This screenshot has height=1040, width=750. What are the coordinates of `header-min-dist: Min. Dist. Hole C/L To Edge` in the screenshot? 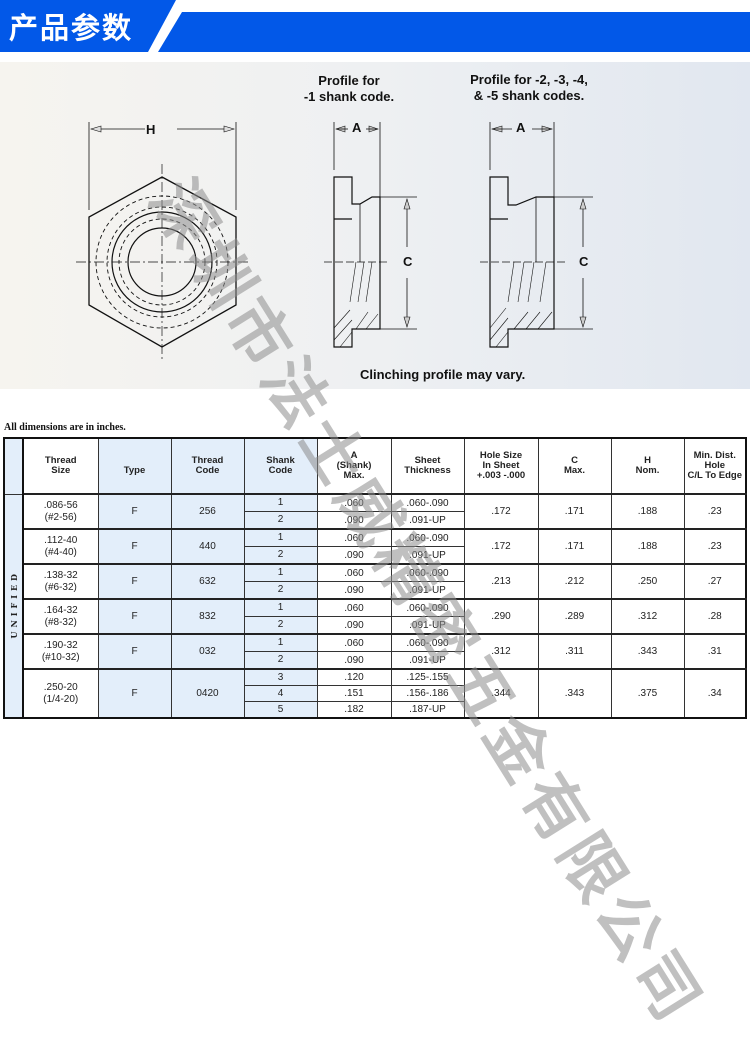 It's located at (715, 466).